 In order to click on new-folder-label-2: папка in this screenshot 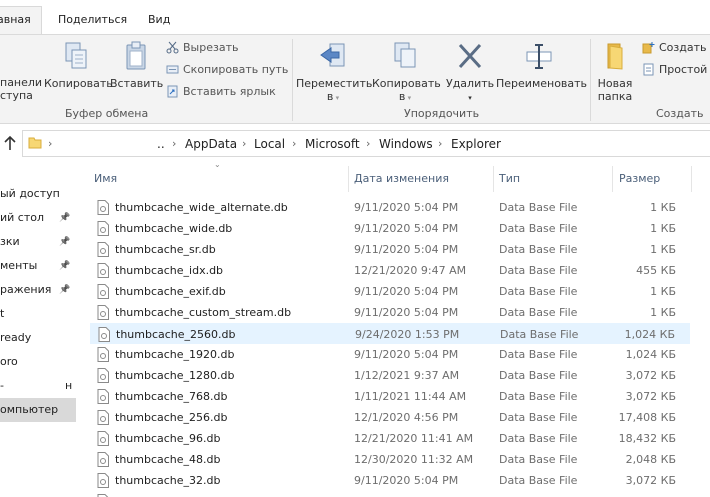, I will do `click(615, 96)`.